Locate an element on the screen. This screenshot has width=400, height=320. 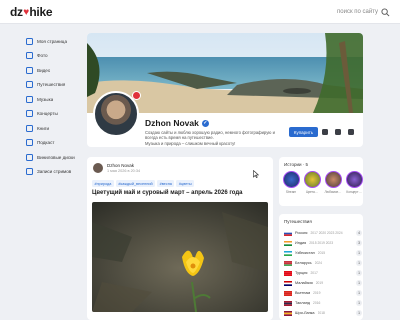
country-name: Малайзия is located at coordinates (304, 283).